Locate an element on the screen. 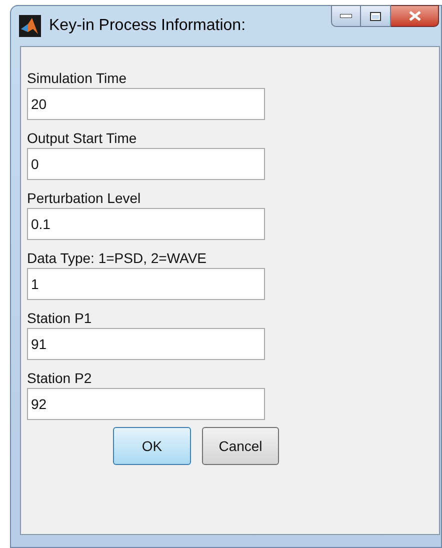 The height and width of the screenshot is (548, 442). maximize-icon is located at coordinates (375, 16).